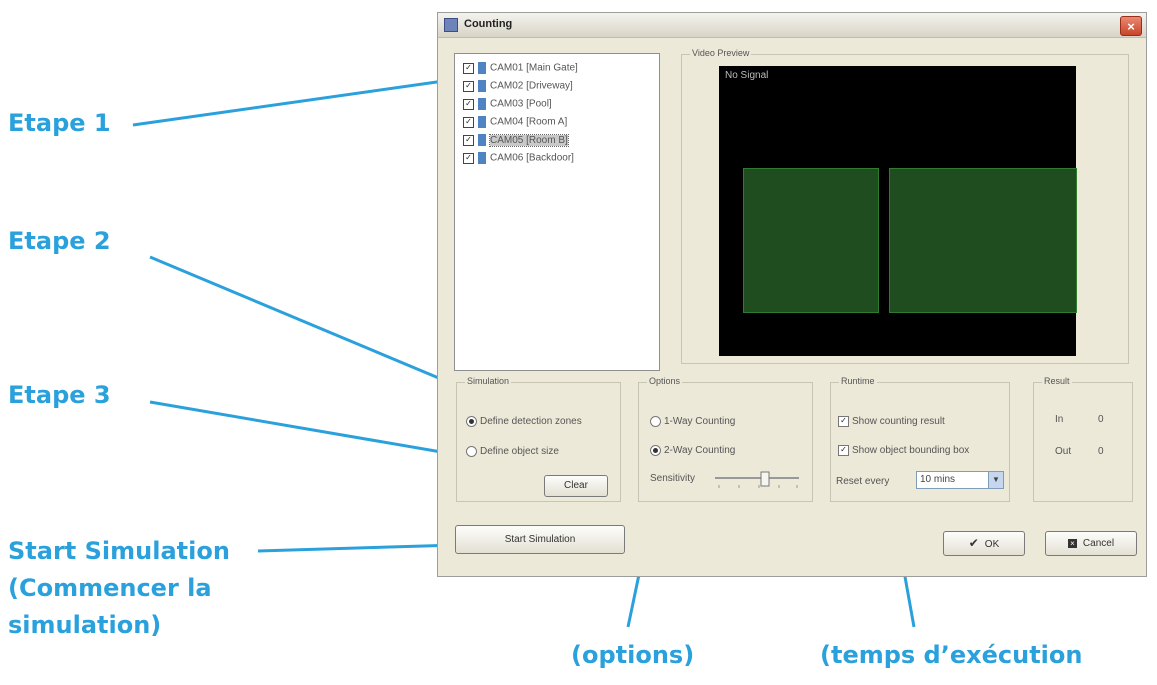 The image size is (1157, 685). I want to click on in-value: 0, so click(1101, 419).